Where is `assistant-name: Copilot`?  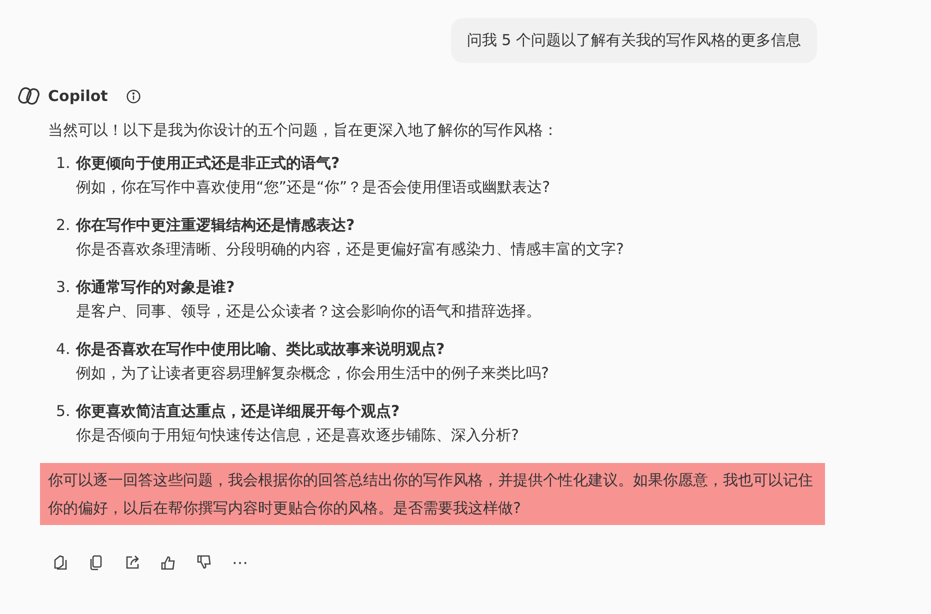 assistant-name: Copilot is located at coordinates (78, 96).